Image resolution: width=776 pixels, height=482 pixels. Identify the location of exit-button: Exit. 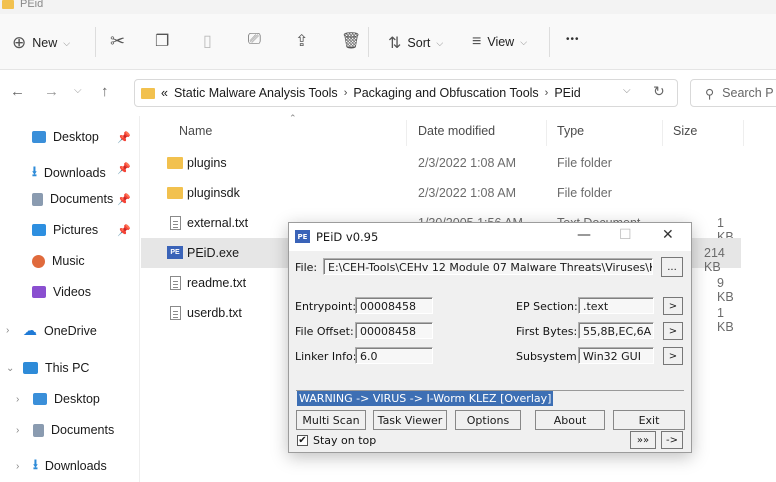
(649, 420).